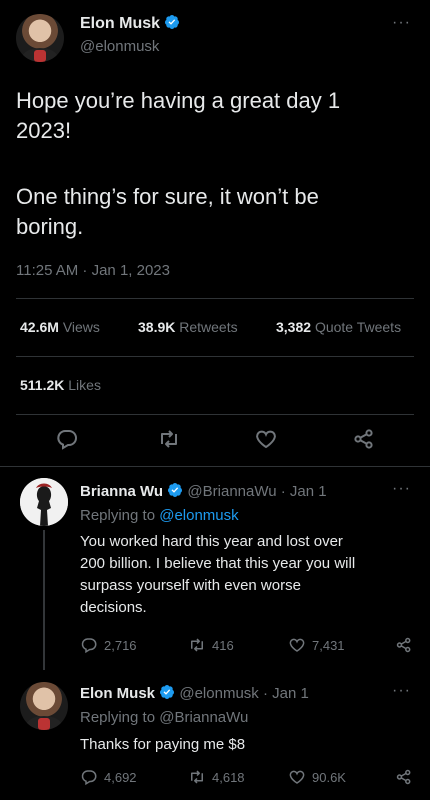  I want to click on retweet-button, so click(169, 439).